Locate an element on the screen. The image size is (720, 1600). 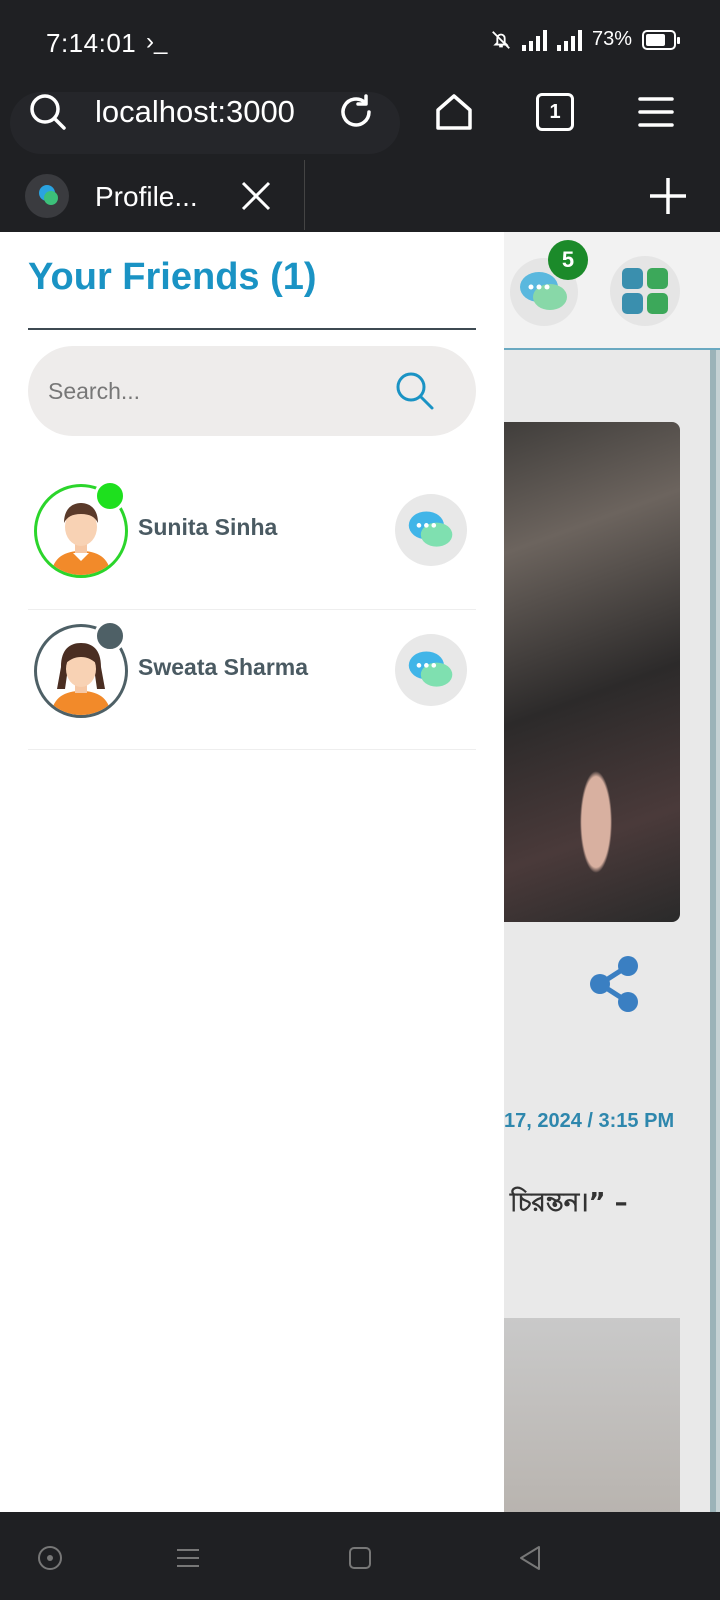
status-bar: 7:14:01 ›_ 73% is located at coordinates (360, 44).